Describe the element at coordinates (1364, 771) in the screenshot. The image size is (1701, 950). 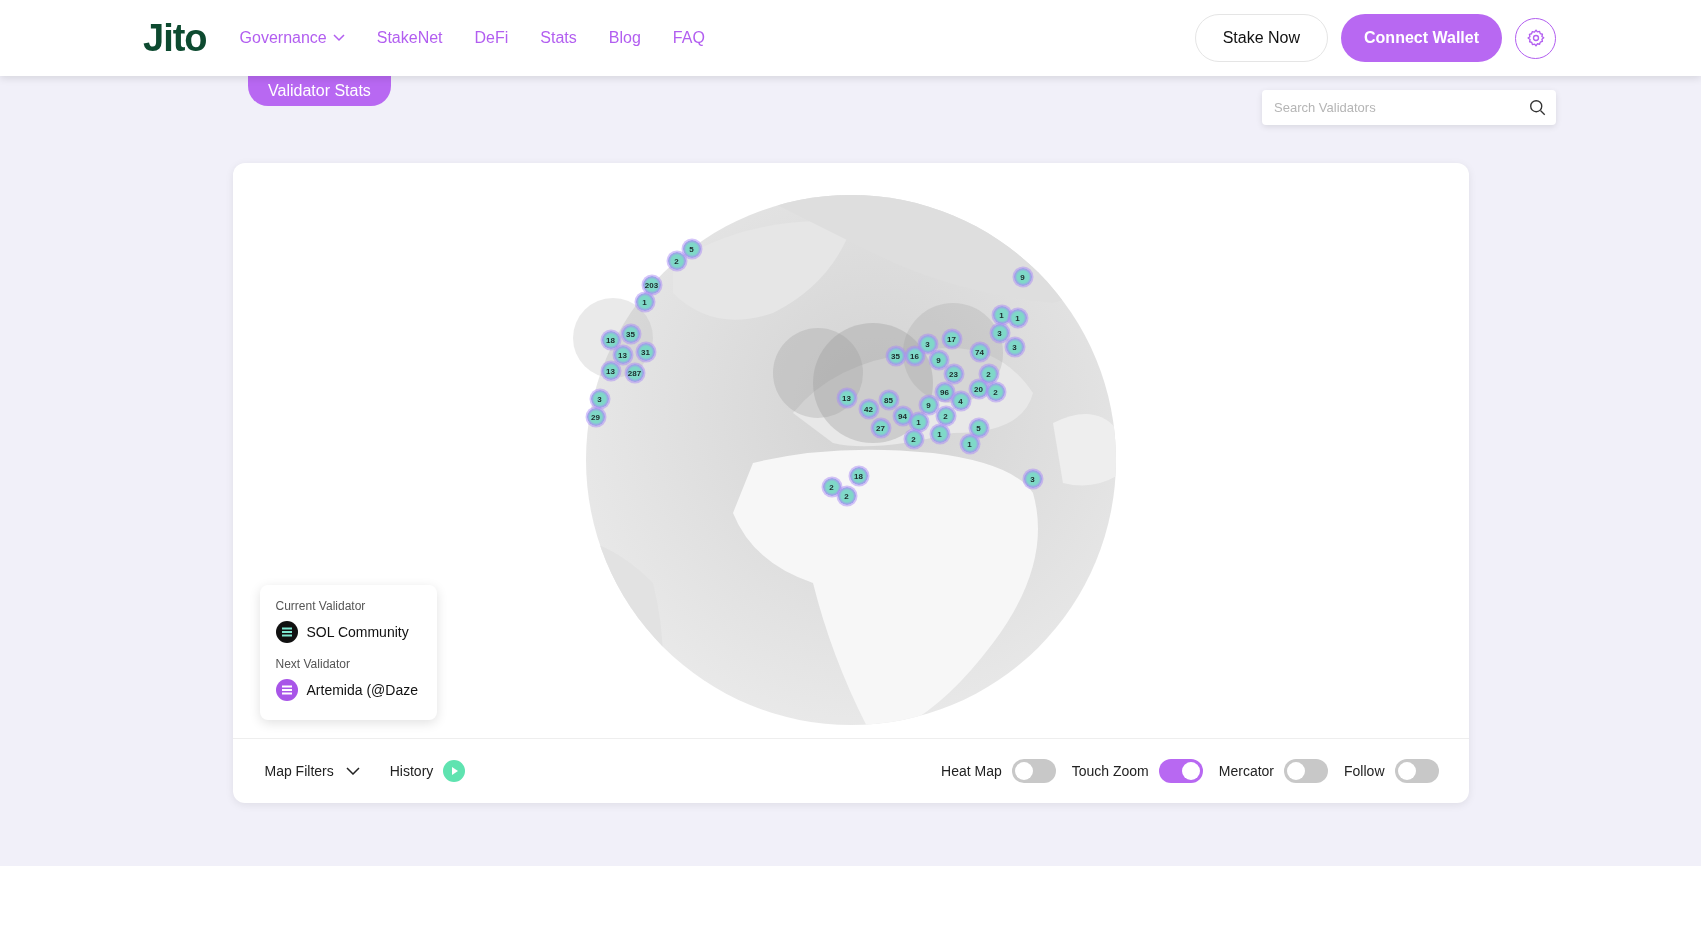
I see `toggle-label: Follow` at that location.